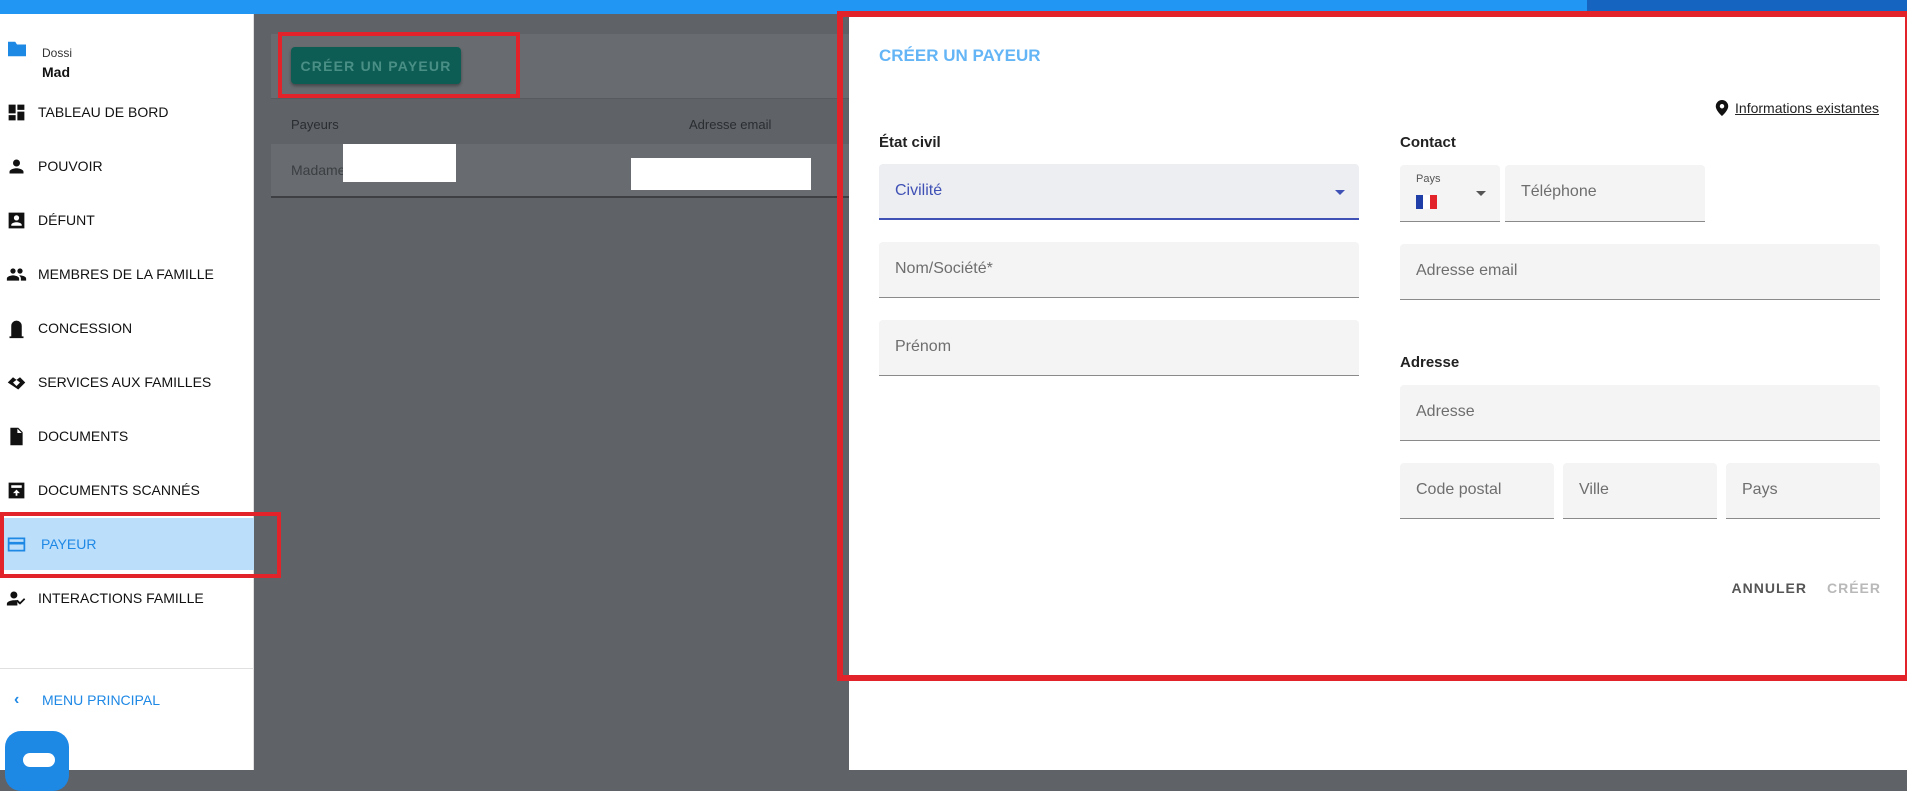 This screenshot has width=1907, height=791. What do you see at coordinates (127, 220) in the screenshot?
I see `sidebar-item-defunt: DÉFUNT` at bounding box center [127, 220].